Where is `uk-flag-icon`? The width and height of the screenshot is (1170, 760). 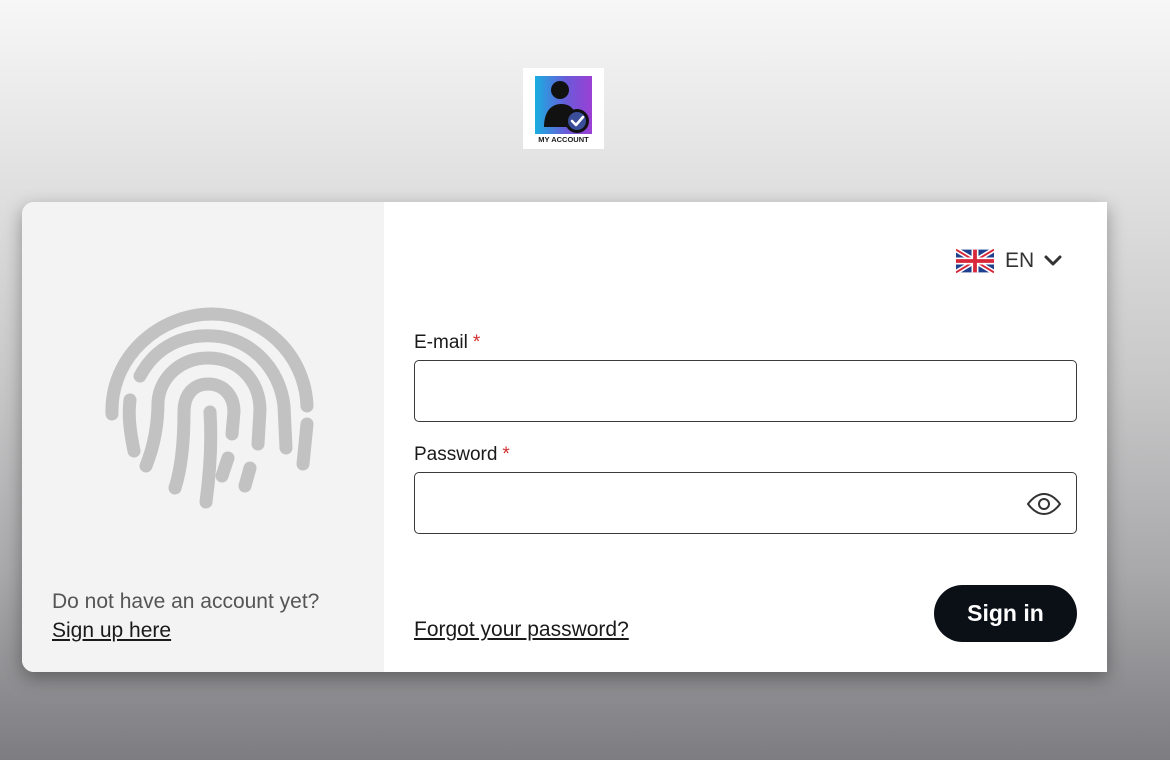 uk-flag-icon is located at coordinates (975, 261).